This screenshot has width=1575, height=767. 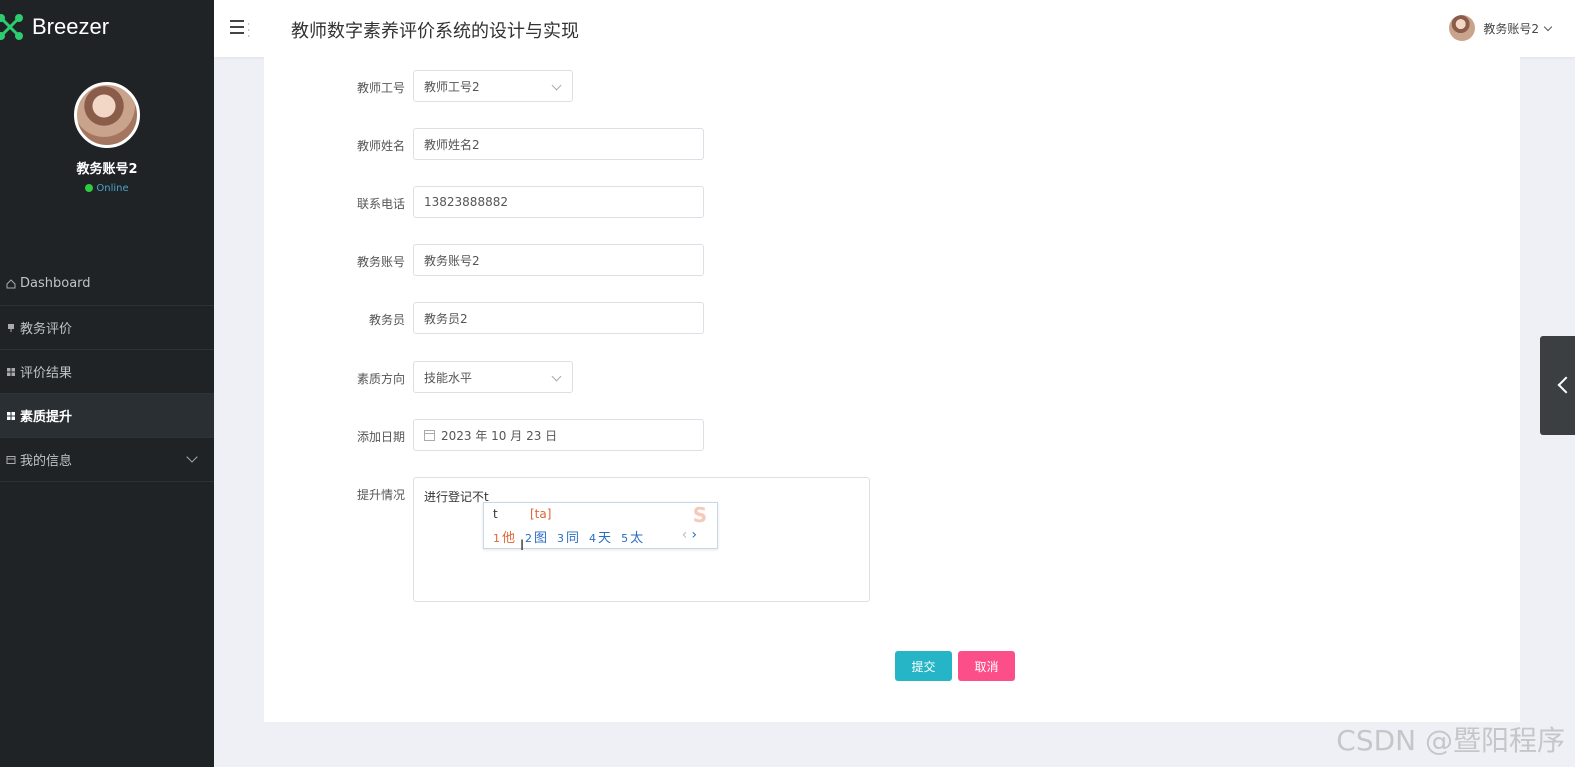 What do you see at coordinates (448, 377) in the screenshot?
I see `direction-value: 技能水平` at bounding box center [448, 377].